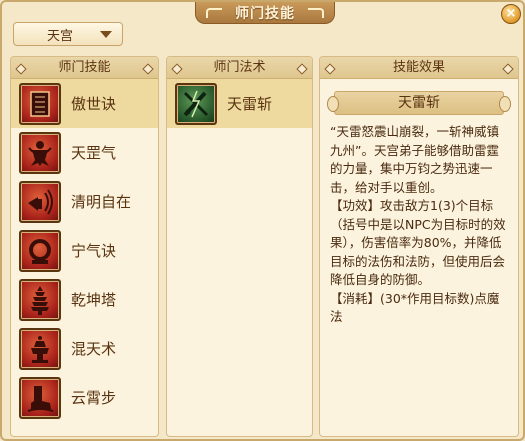 The height and width of the screenshot is (441, 525). What do you see at coordinates (94, 300) in the screenshot?
I see `skill-label: 乾坤塔` at bounding box center [94, 300].